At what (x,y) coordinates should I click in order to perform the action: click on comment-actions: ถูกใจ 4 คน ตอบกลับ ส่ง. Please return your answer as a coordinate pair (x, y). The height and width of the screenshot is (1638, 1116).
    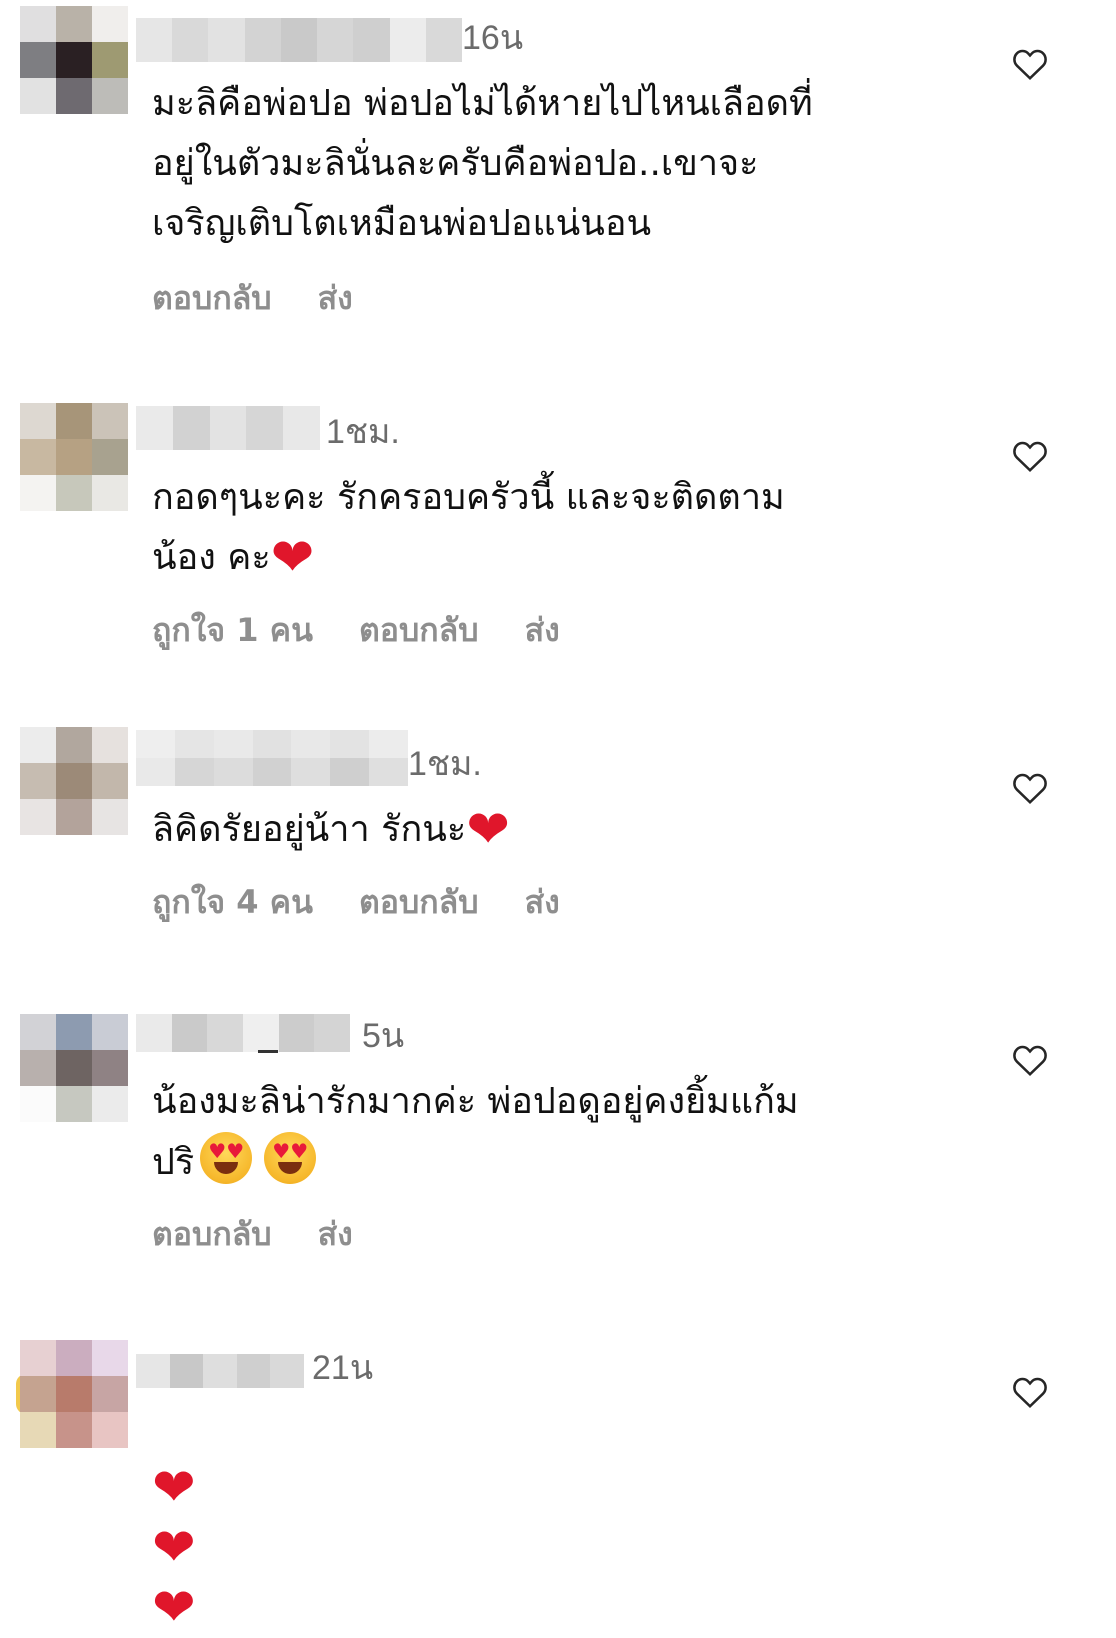
    Looking at the image, I should click on (379, 902).